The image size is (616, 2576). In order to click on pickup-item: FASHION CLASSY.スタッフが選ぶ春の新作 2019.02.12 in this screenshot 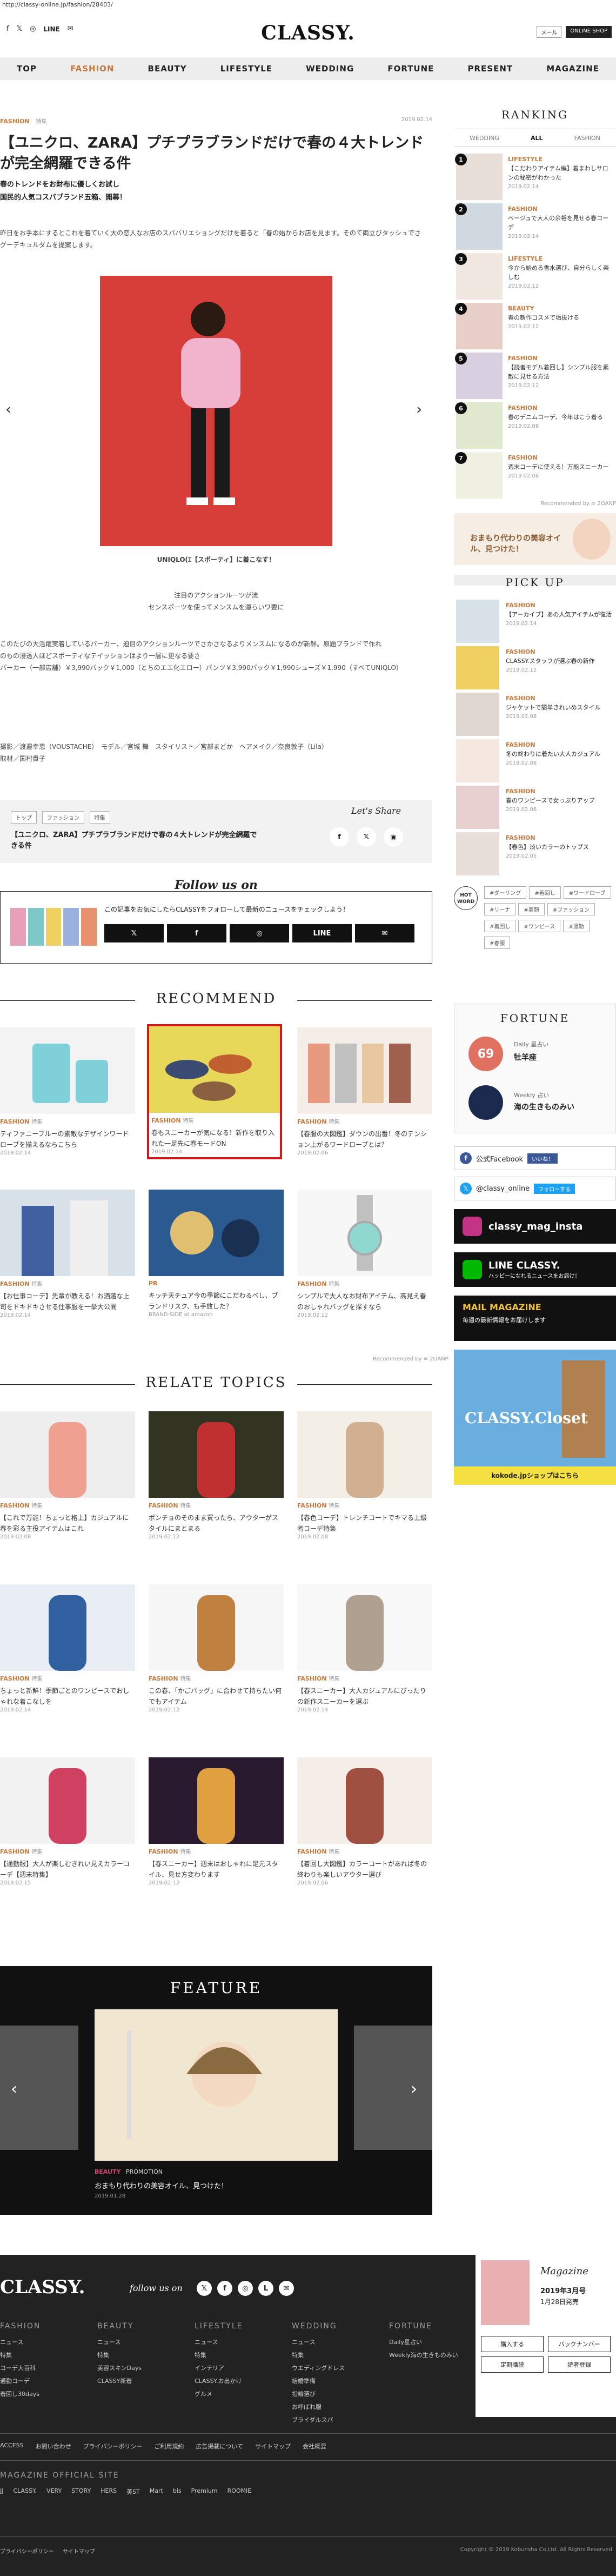, I will do `click(535, 669)`.